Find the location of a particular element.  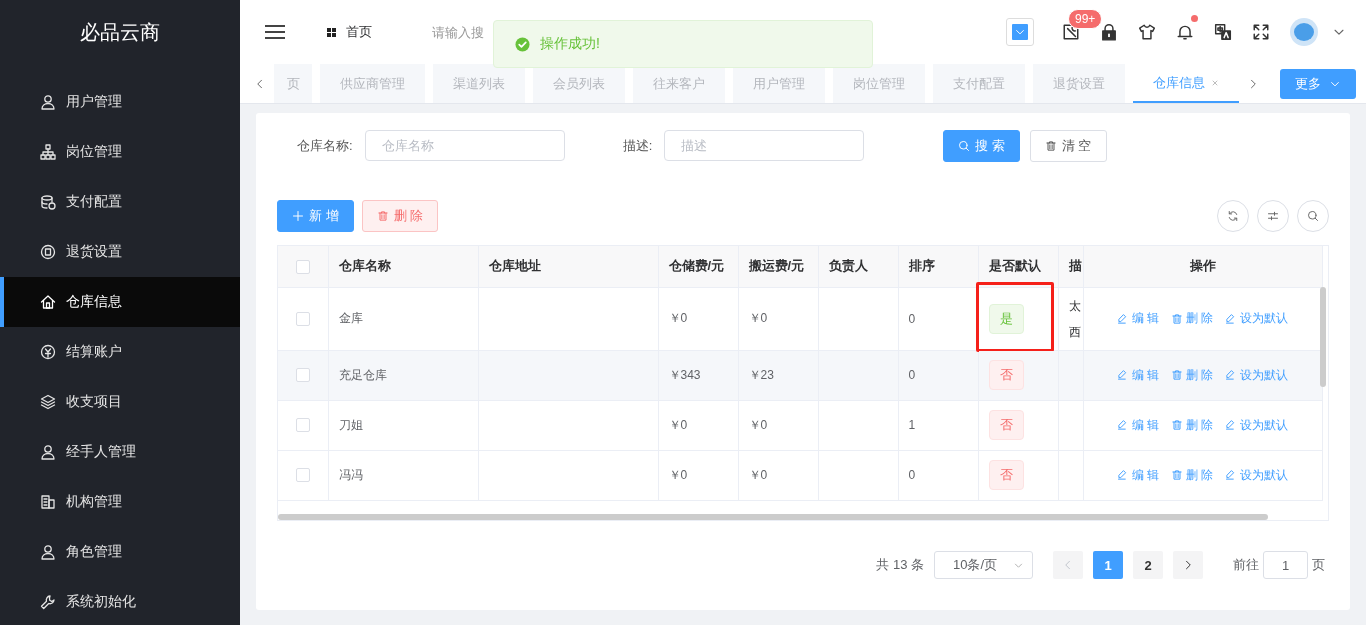

tab: 供应商管理 is located at coordinates (372, 83).